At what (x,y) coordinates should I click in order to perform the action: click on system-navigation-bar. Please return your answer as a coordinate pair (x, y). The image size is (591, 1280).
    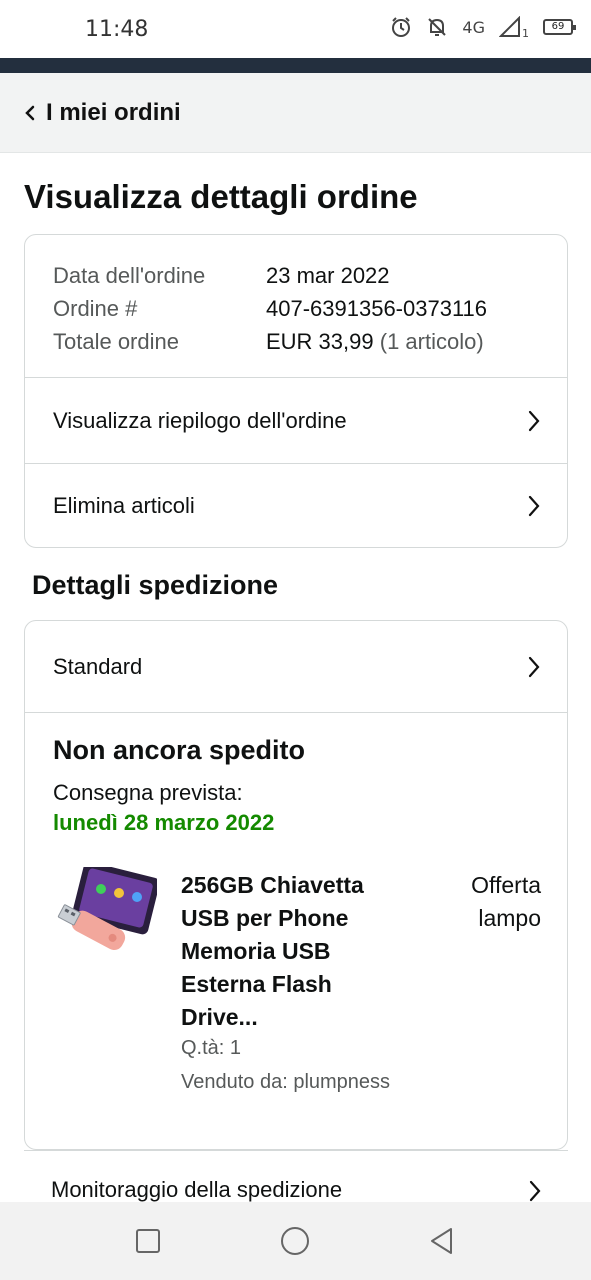
    Looking at the image, I should click on (295, 1241).